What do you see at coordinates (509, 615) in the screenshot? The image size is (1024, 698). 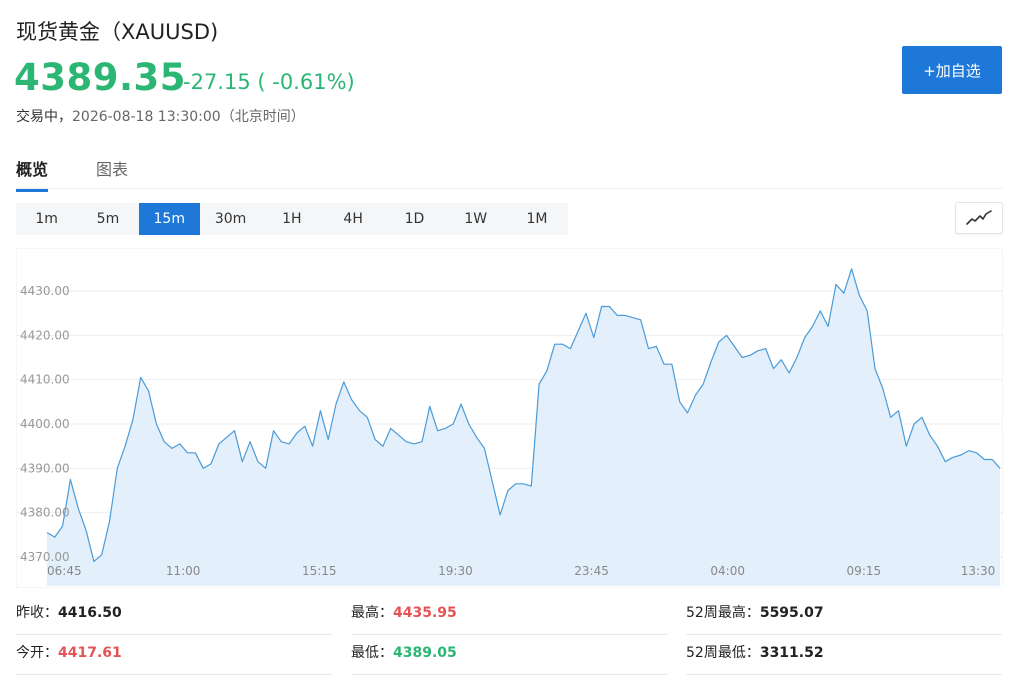 I see `stat-high: 最高：4435.95` at bounding box center [509, 615].